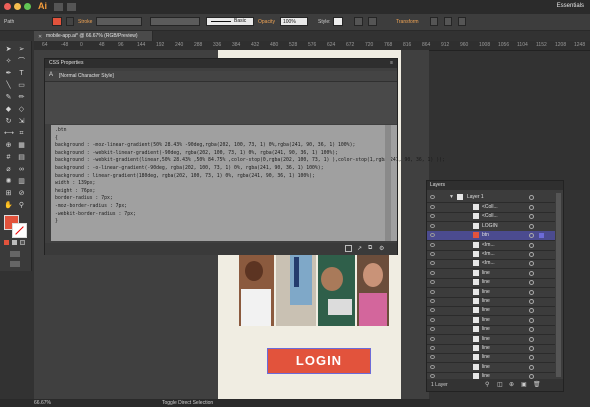 This screenshot has height=407, width=590. I want to click on export-css-icon: ↗, so click(359, 248).